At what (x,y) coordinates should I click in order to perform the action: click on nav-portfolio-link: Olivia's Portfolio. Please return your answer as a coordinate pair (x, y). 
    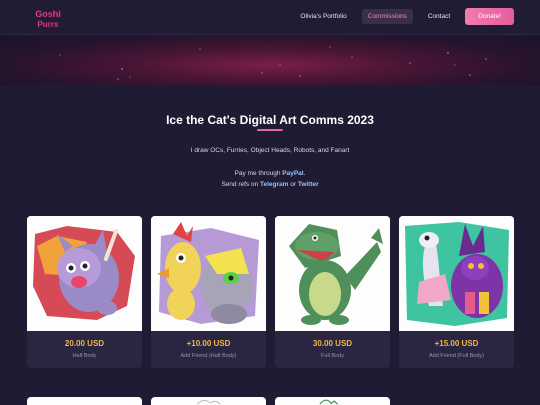
    Looking at the image, I should click on (323, 16).